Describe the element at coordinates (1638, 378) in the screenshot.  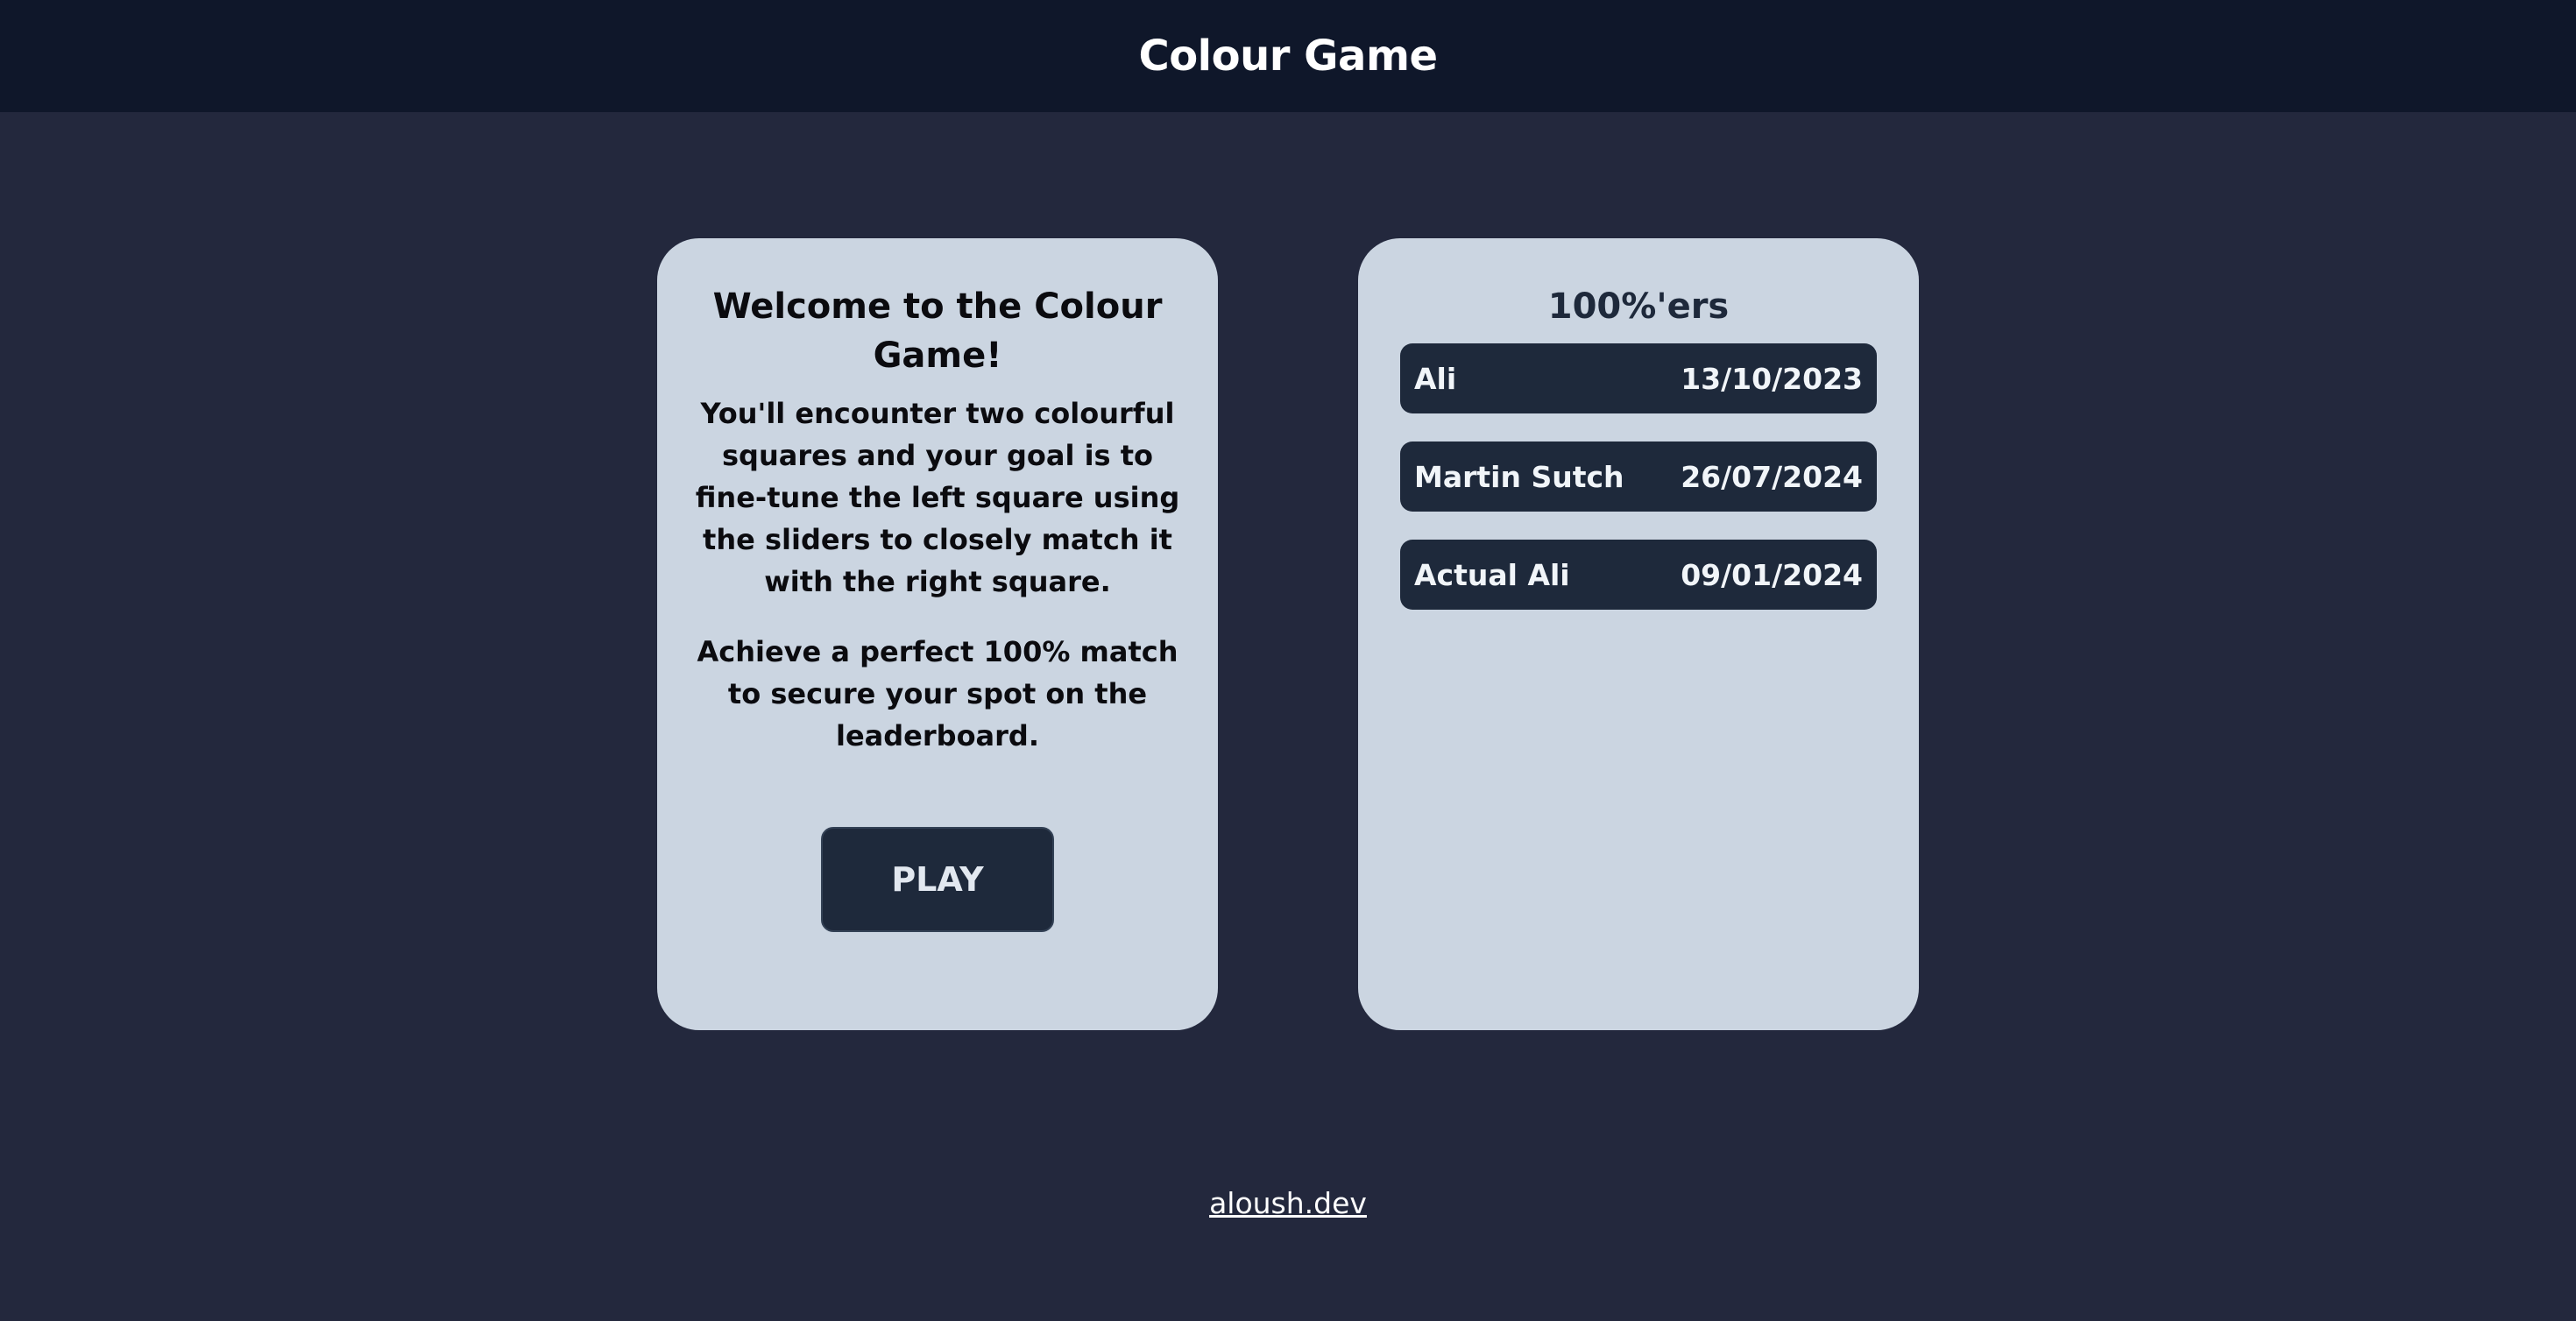
I see `leaderboard-entry: Ali 13/10/2023` at that location.